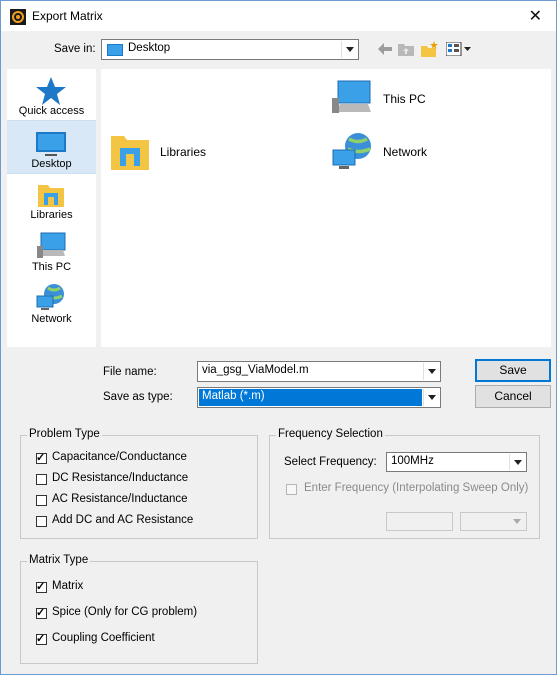  I want to click on save-in-value: Desktop, so click(149, 48).